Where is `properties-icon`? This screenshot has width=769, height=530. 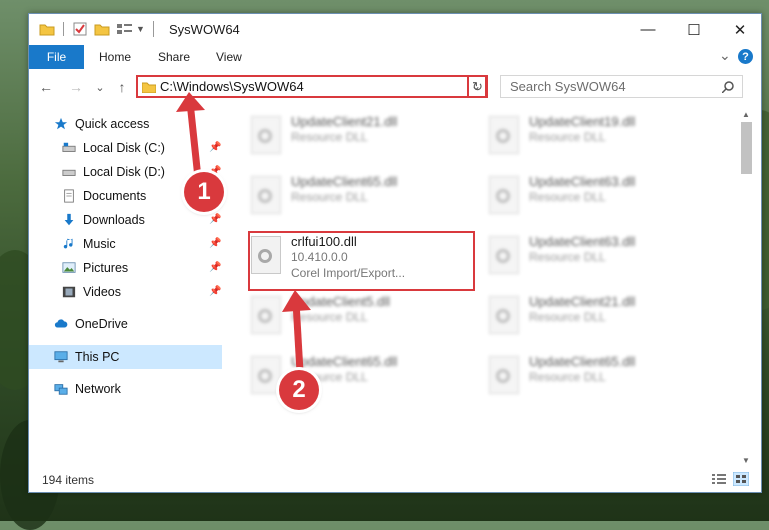 properties-icon is located at coordinates (80, 29).